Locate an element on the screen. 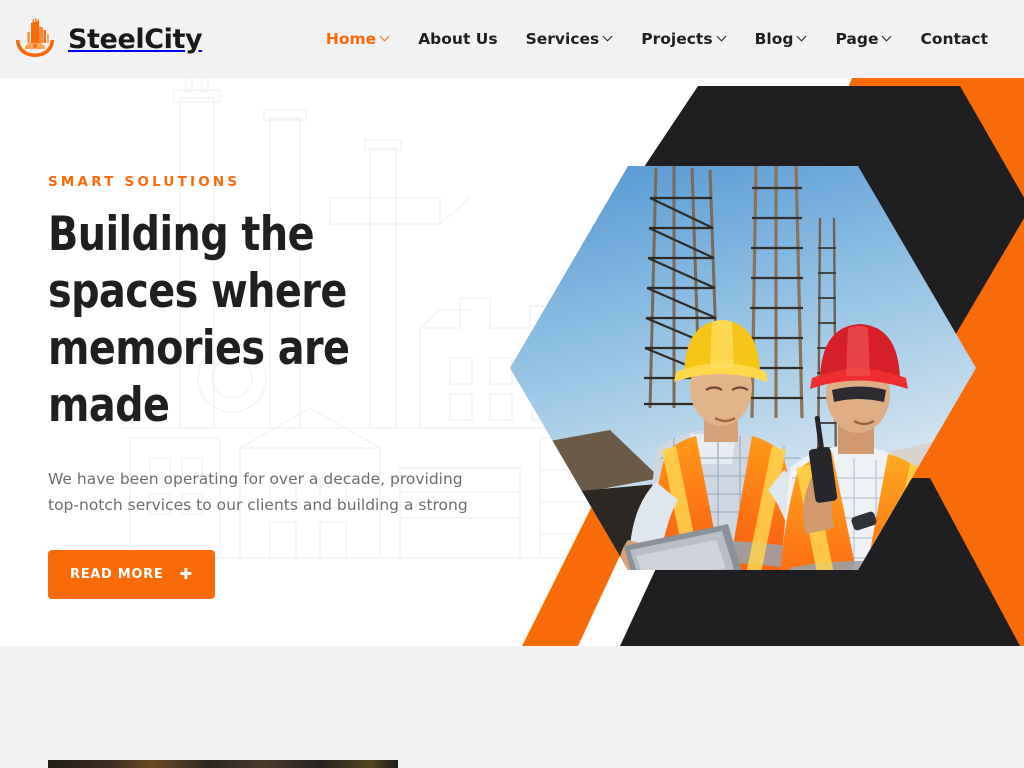 The image size is (1024, 768). nav-item-page: Page is located at coordinates (863, 39).